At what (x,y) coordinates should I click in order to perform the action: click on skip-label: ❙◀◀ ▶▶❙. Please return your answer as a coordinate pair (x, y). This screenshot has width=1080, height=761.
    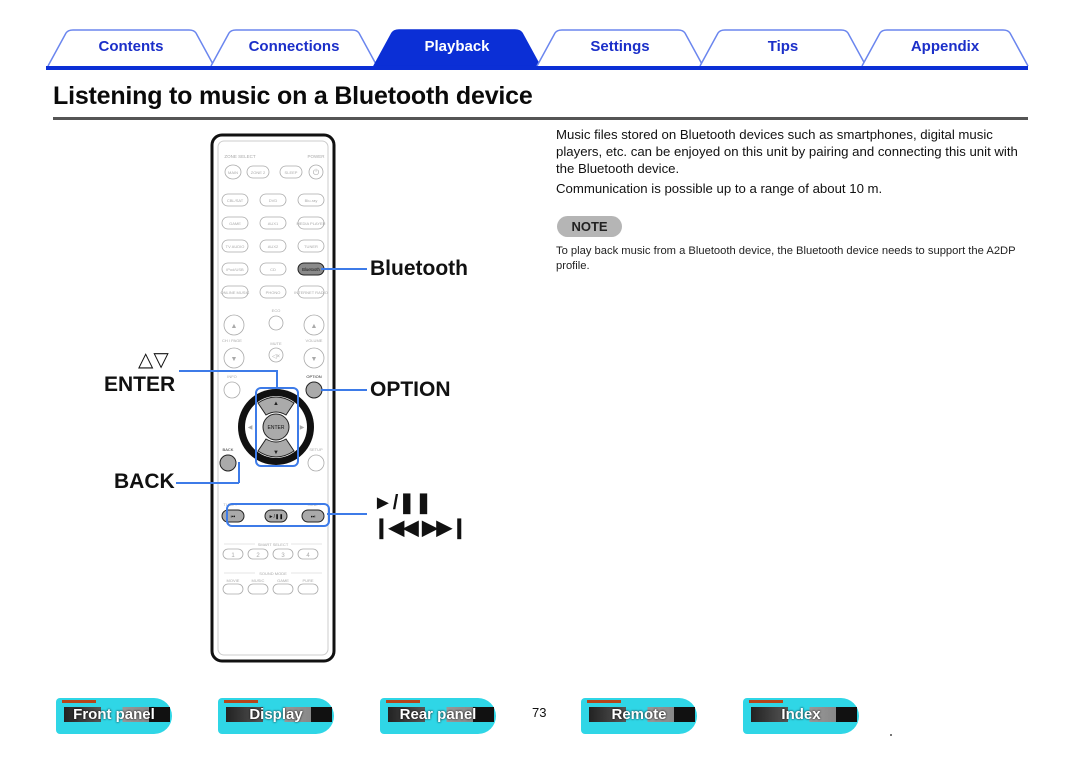
    Looking at the image, I should click on (420, 528).